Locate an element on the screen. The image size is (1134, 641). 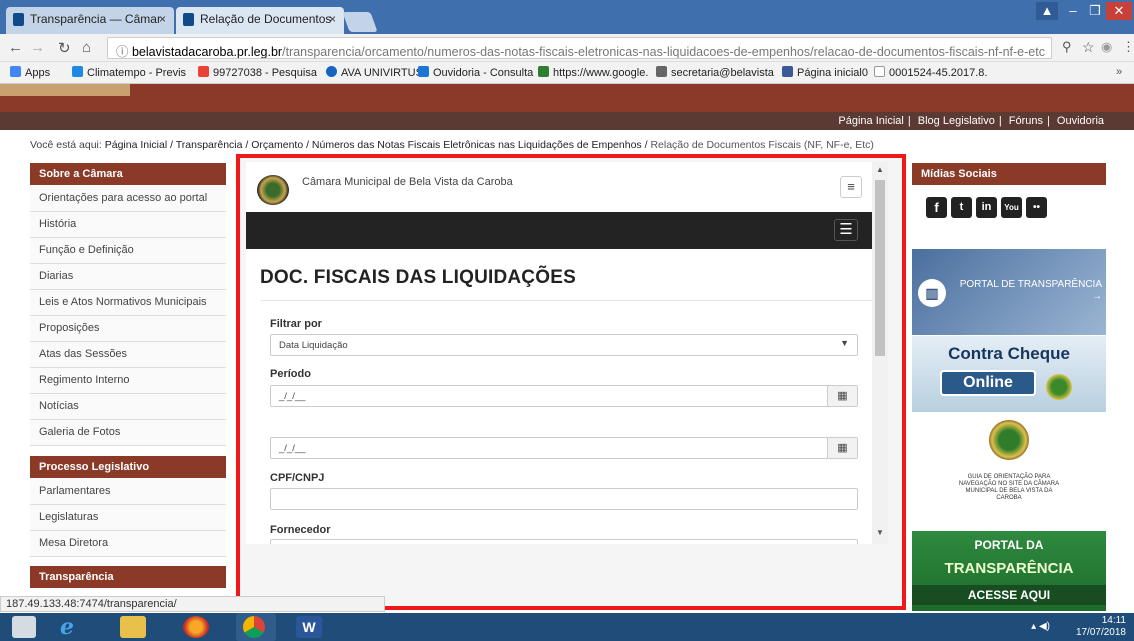
new-tab-button is located at coordinates (360, 22).